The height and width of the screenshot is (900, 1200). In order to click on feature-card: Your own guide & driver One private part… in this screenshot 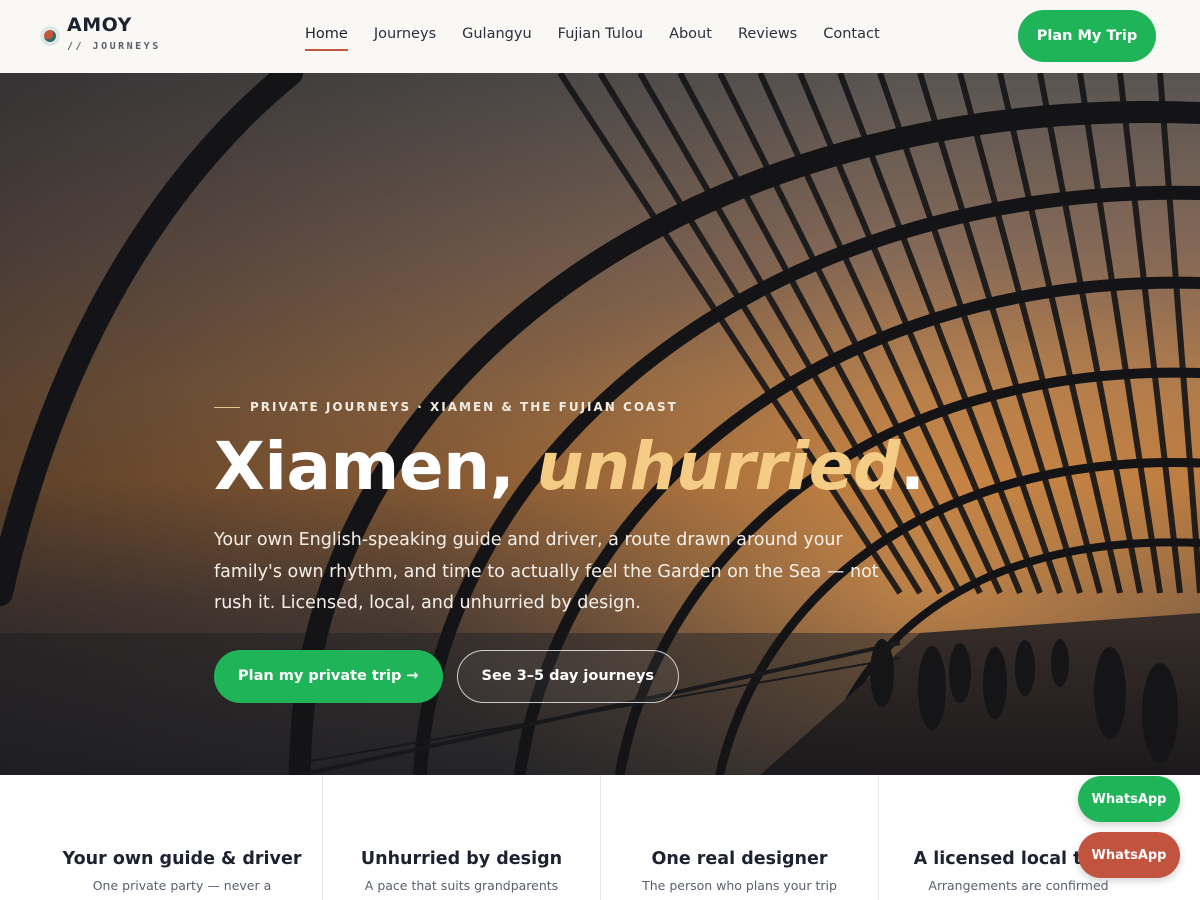, I will do `click(161, 837)`.